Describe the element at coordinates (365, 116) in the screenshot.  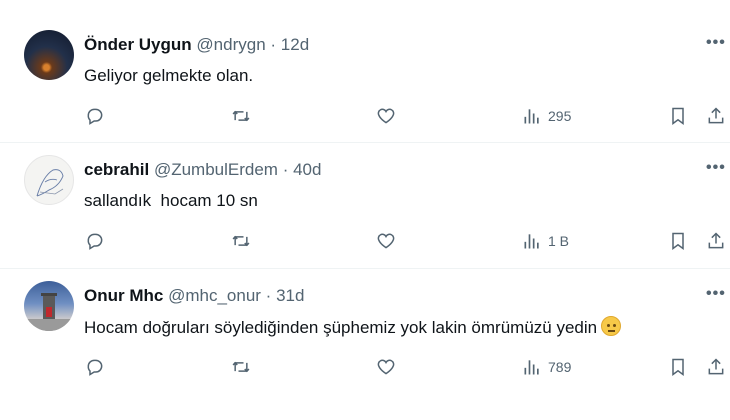
I see `action-bar: 295` at that location.